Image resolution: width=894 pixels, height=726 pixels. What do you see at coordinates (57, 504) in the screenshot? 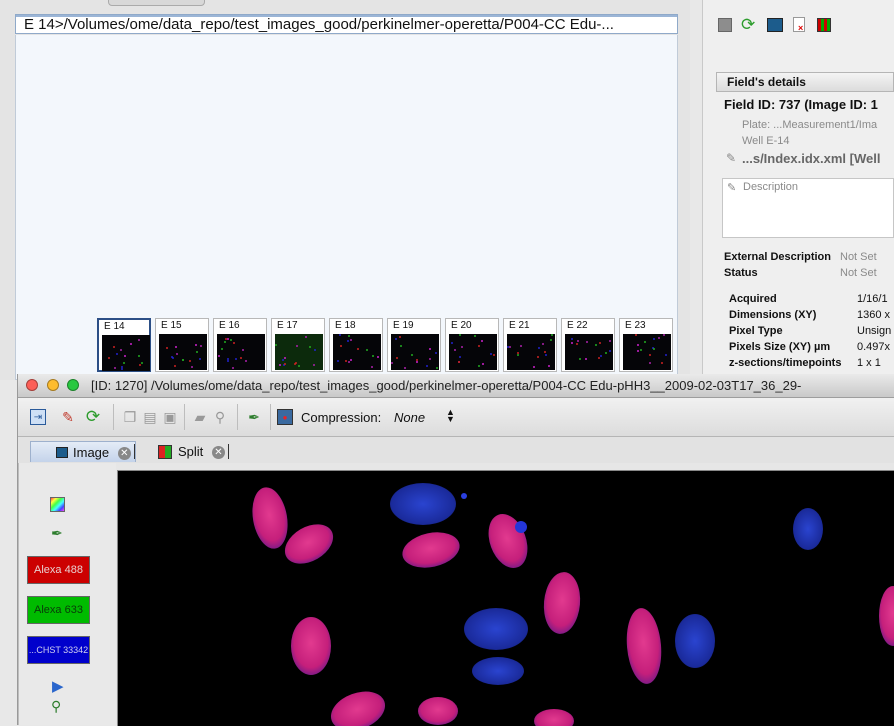
I see `color-picker-icon` at bounding box center [57, 504].